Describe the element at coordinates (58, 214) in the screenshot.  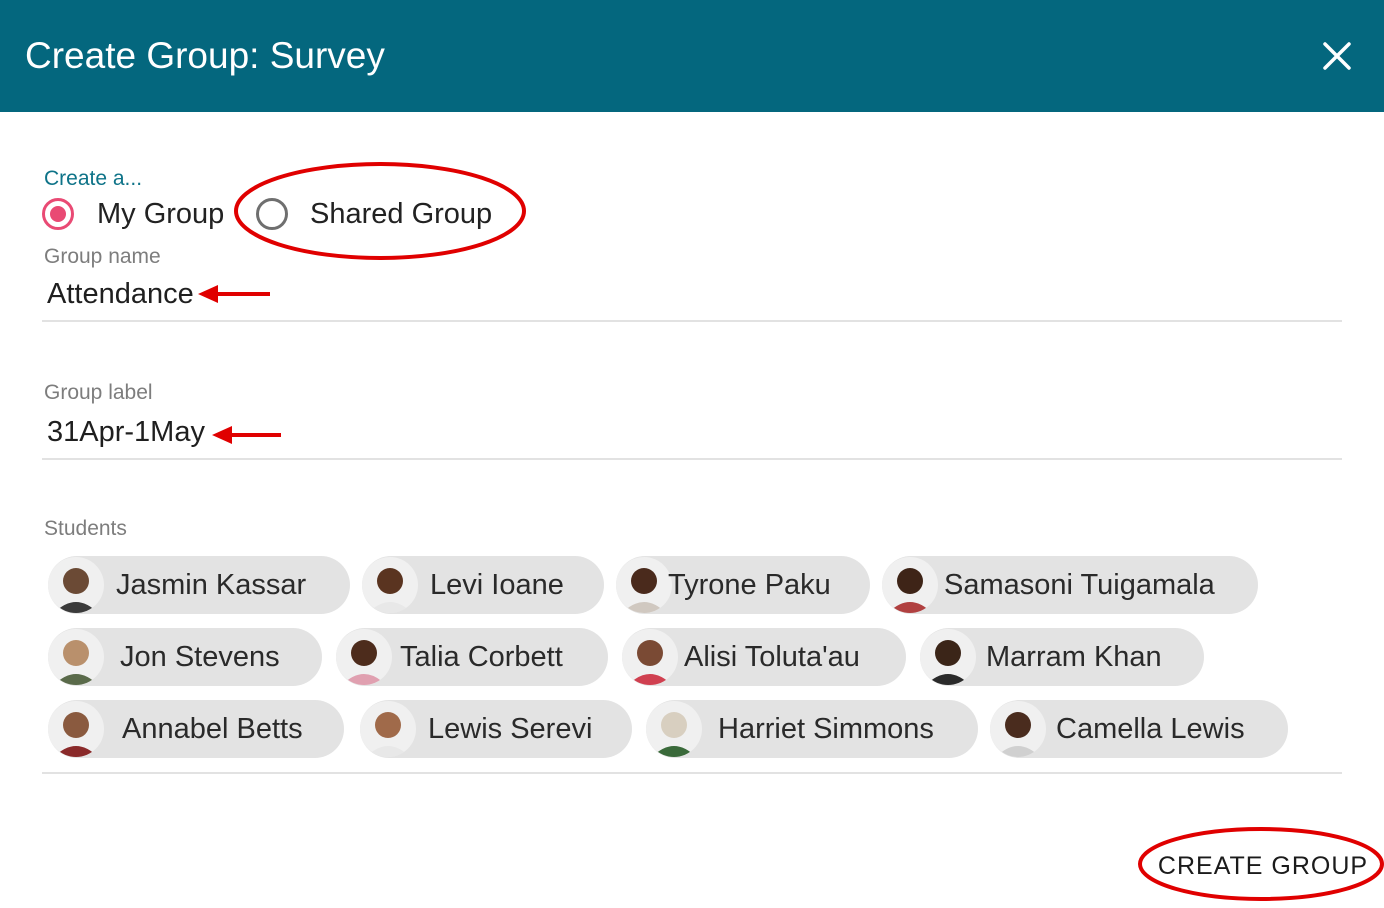
I see `radio-selected-icon` at that location.